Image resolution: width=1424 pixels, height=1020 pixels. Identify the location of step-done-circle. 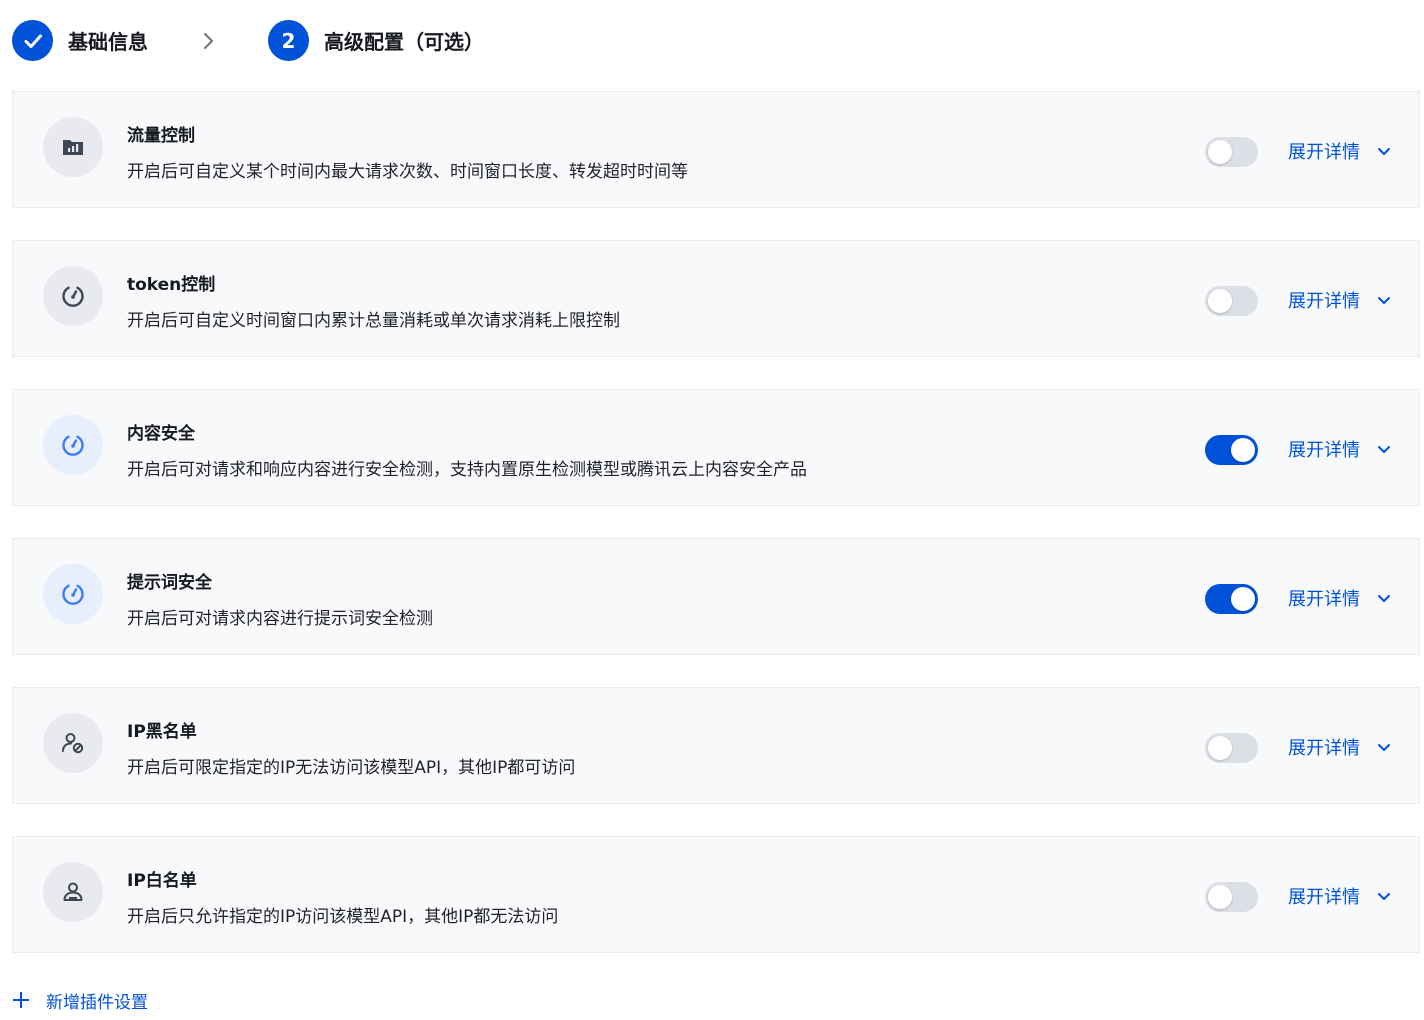
(32, 40).